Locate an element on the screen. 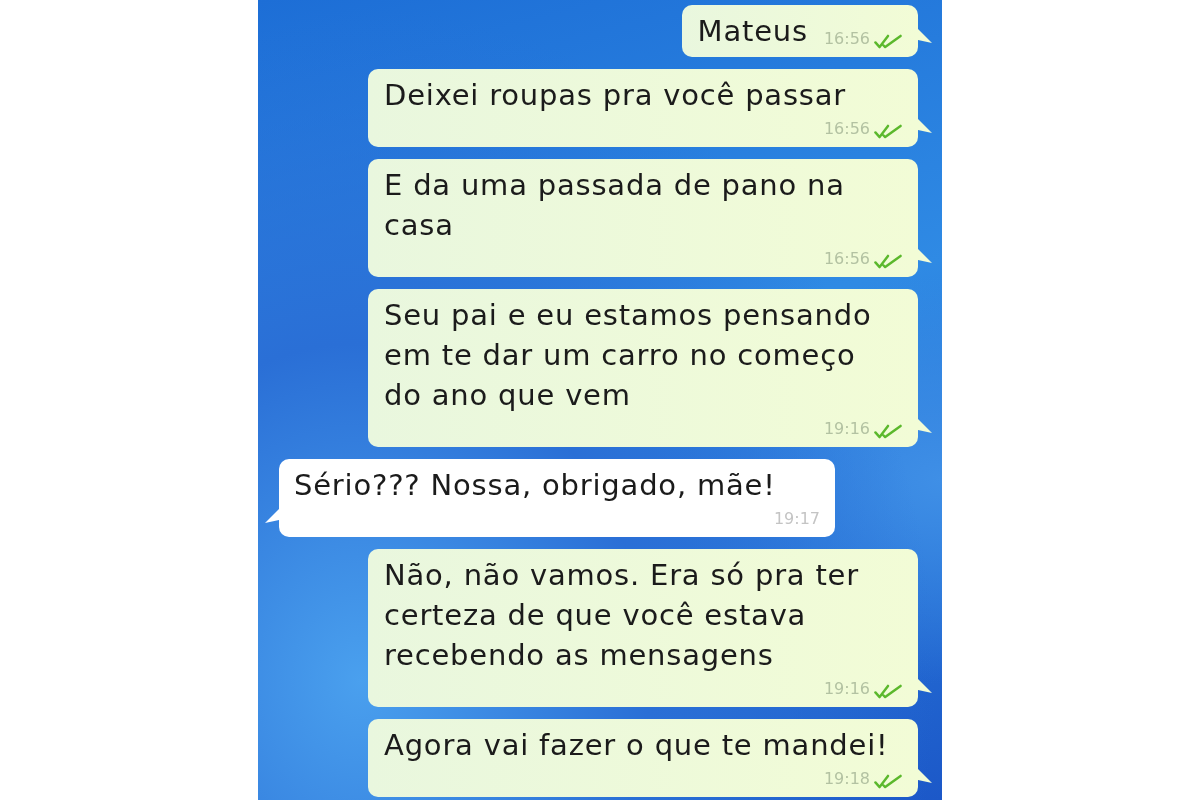  message-text: Mateus is located at coordinates (752, 31).